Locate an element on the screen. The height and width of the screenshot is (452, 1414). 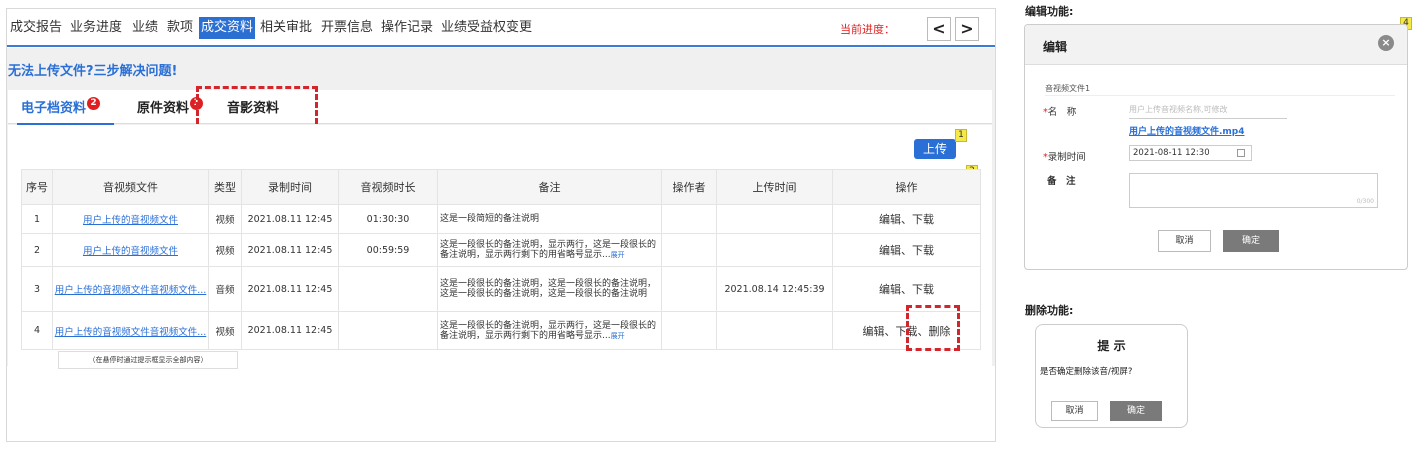
tab-electronic-docs: 电子档资料 2 is located at coordinates (65, 111).